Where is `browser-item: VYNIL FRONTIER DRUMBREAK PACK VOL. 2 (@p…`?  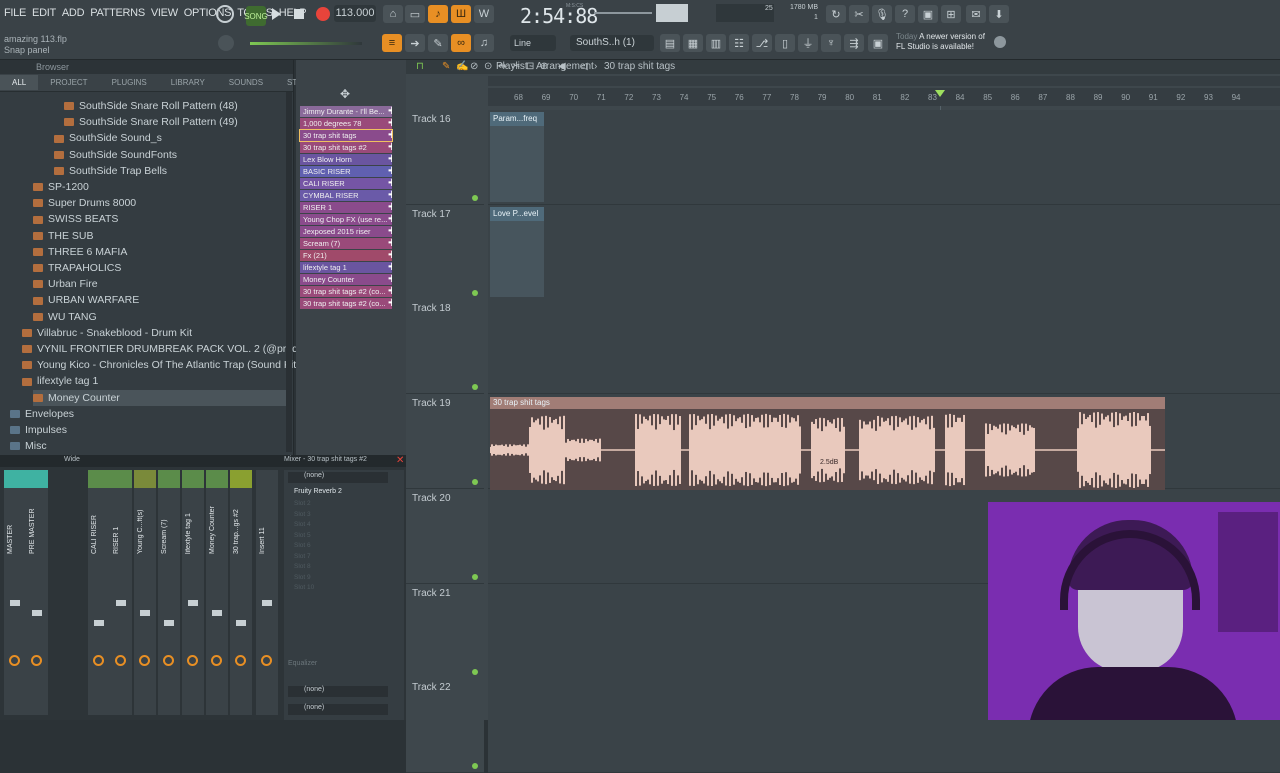 browser-item: VYNIL FRONTIER DRUMBREAK PACK VOL. 2 (@p… is located at coordinates (190, 349).